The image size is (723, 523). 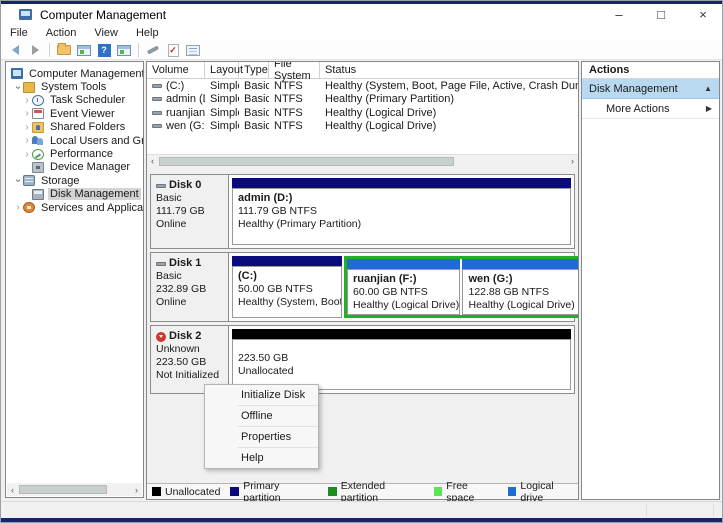 I want to click on tree-item-event-viewer: › Event Viewer, so click(x=74, y=113).